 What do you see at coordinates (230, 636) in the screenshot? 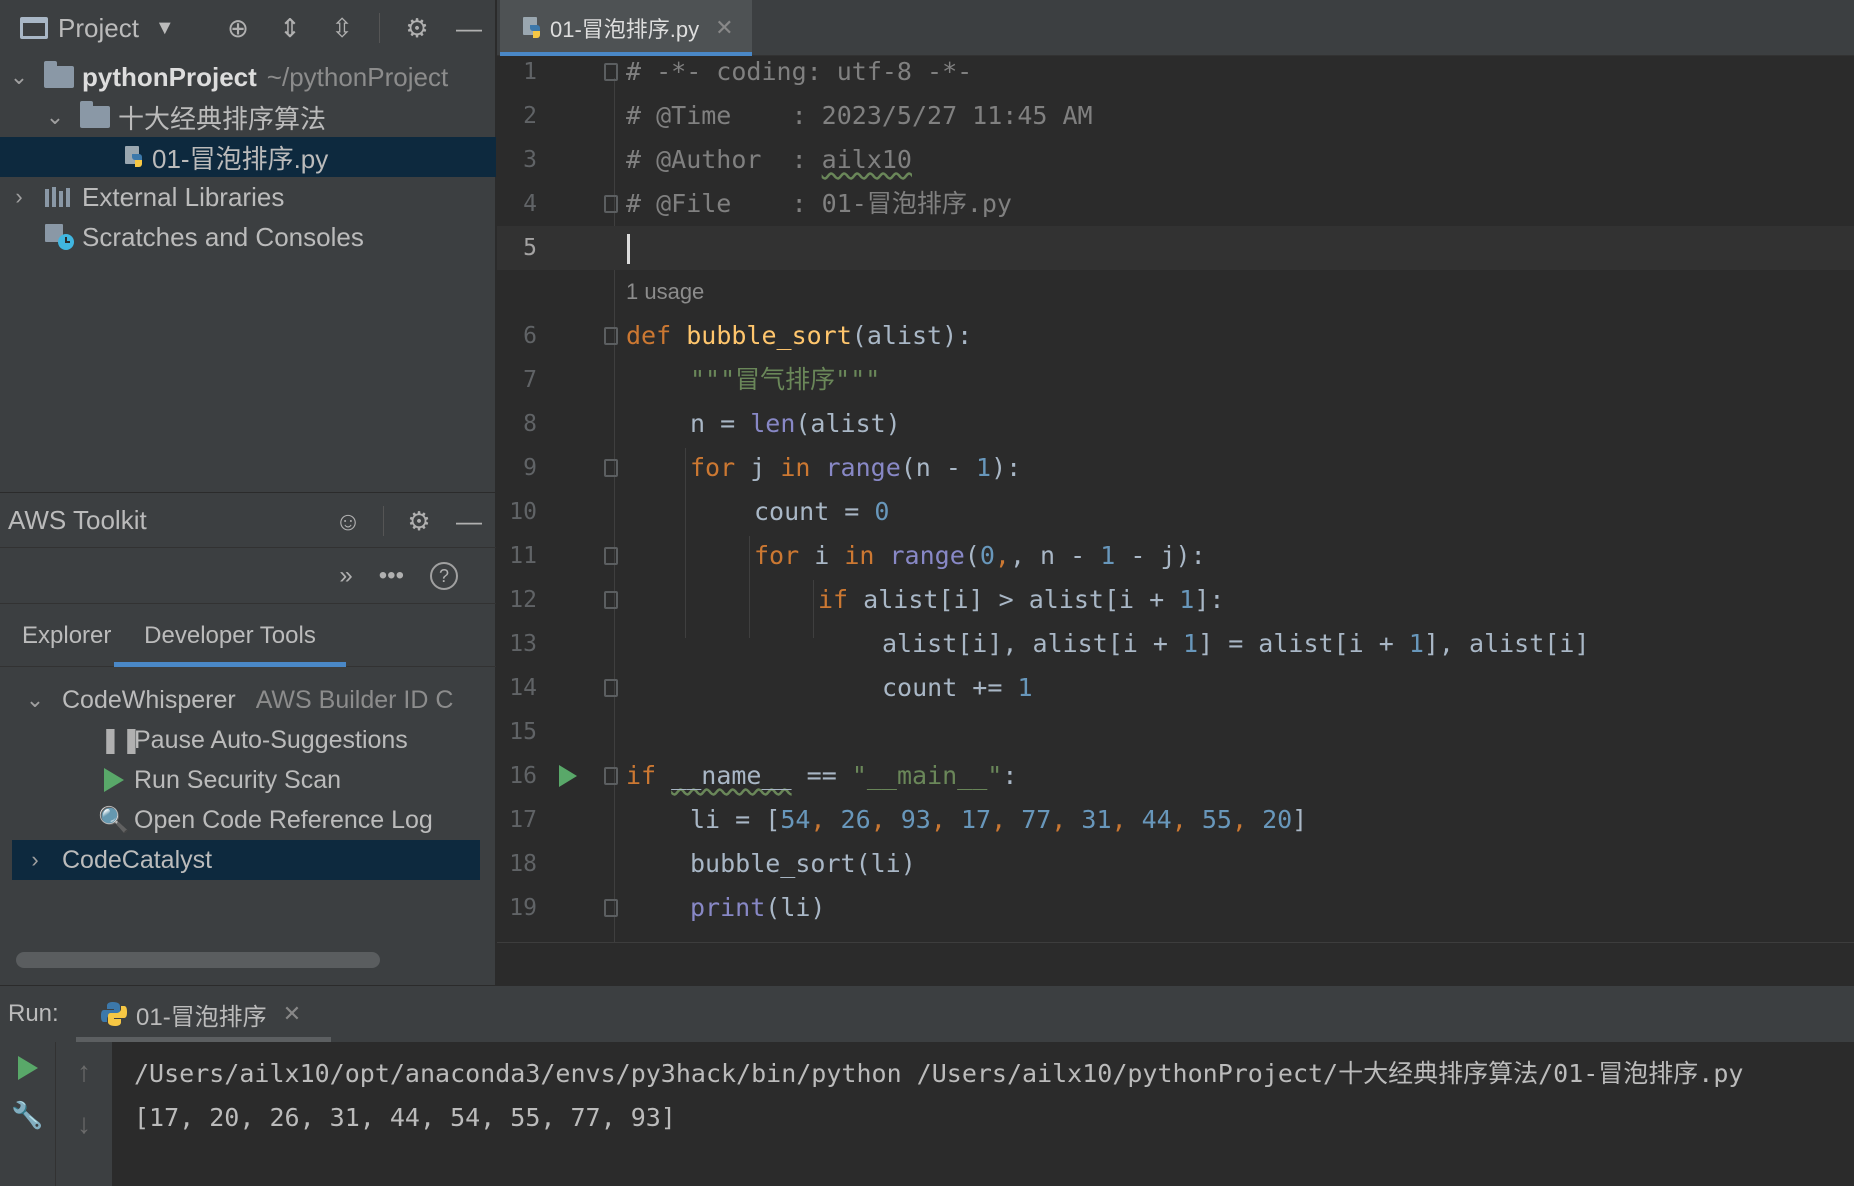
I see `tab-developer-tools: Developer Tools` at bounding box center [230, 636].